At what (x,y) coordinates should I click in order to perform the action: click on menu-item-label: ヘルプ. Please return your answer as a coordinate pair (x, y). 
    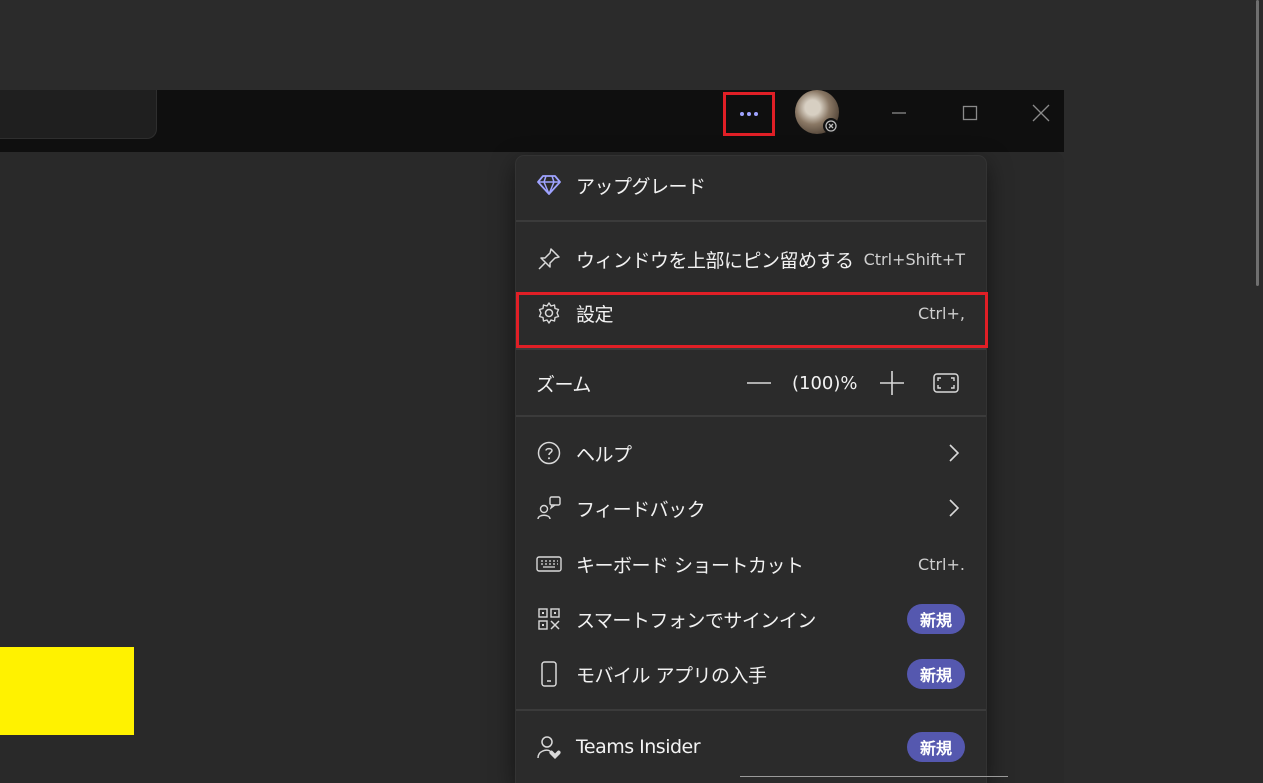
    Looking at the image, I should click on (604, 454).